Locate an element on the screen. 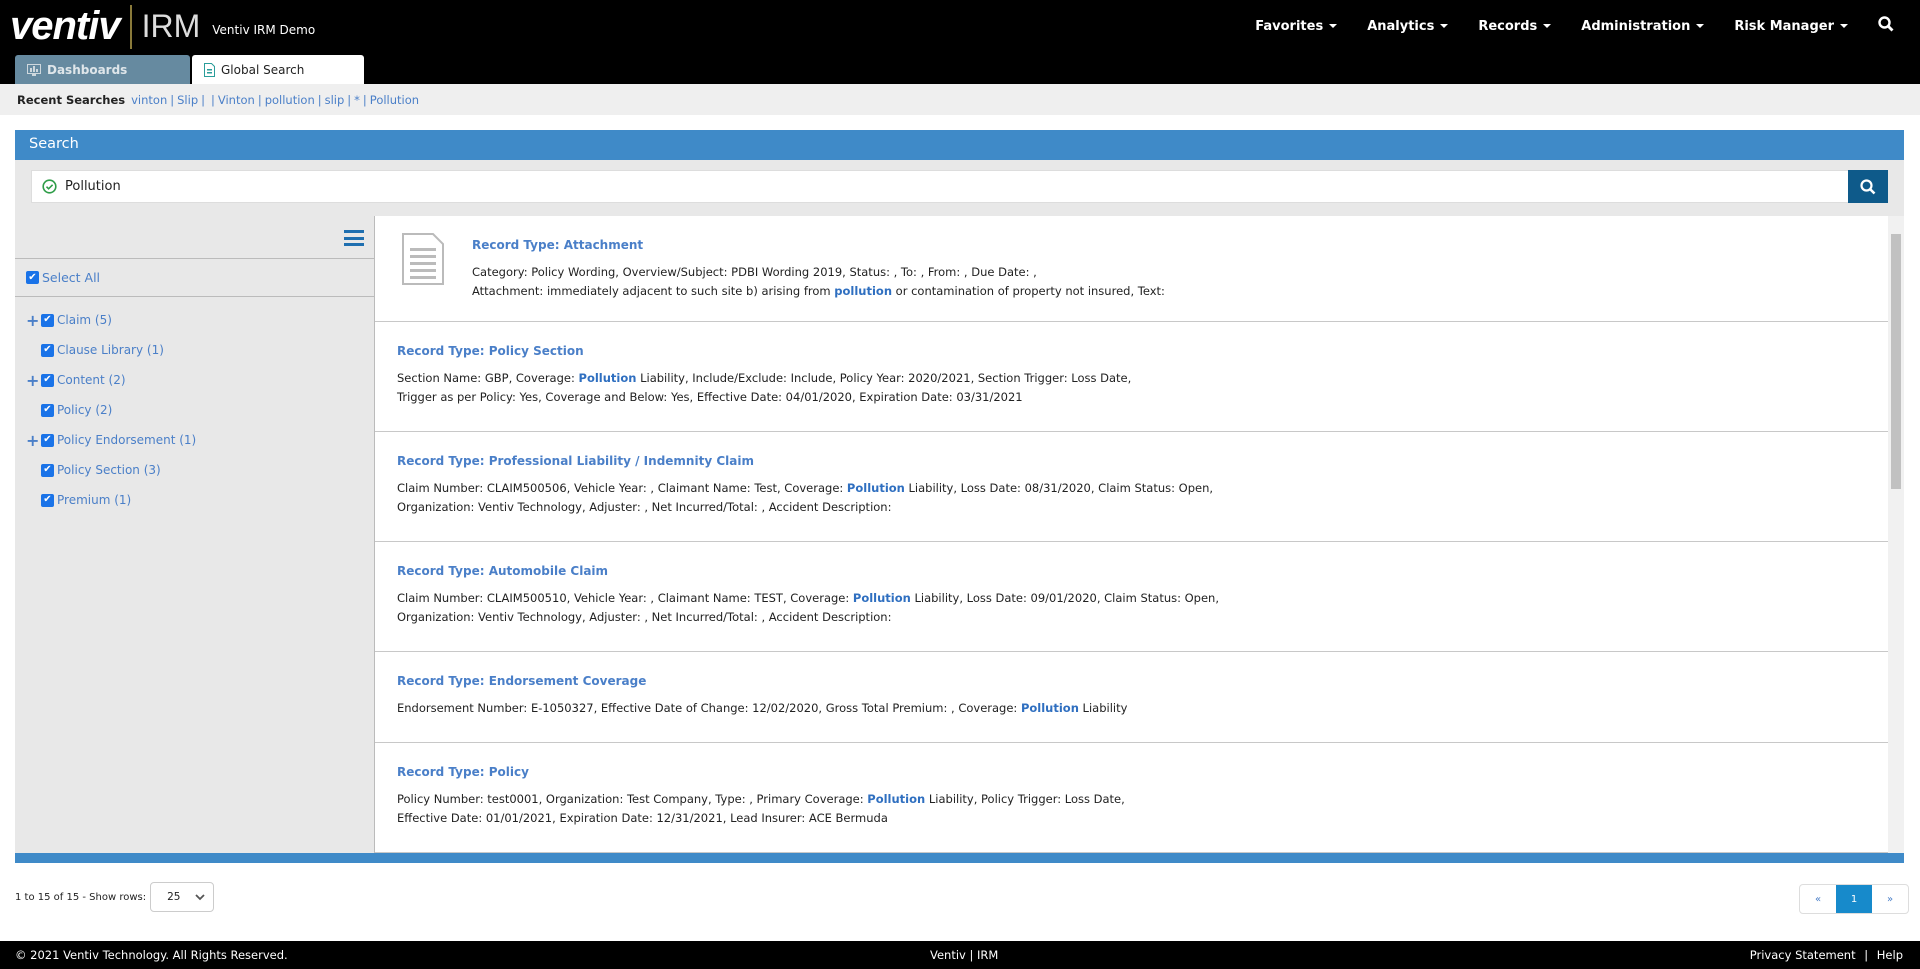 Image resolution: width=1920 pixels, height=969 pixels. filter-item: + ✔ Claim (5) is located at coordinates (194, 320).